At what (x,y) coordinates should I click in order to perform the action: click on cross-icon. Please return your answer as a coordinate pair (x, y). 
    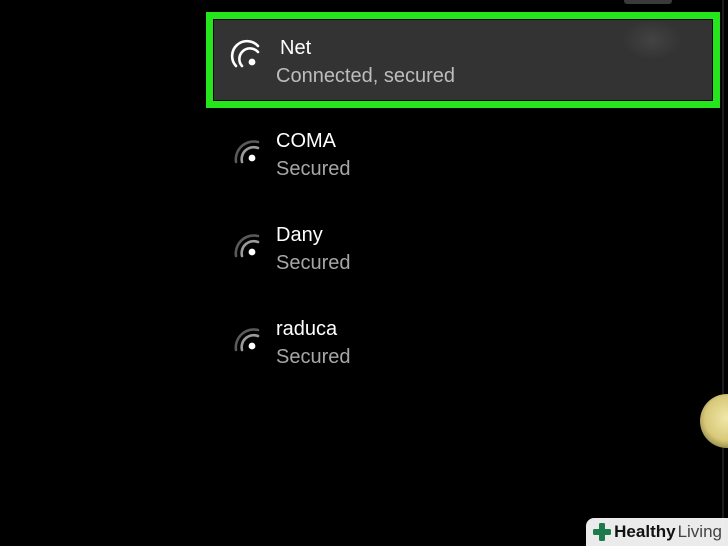
    Looking at the image, I should click on (602, 532).